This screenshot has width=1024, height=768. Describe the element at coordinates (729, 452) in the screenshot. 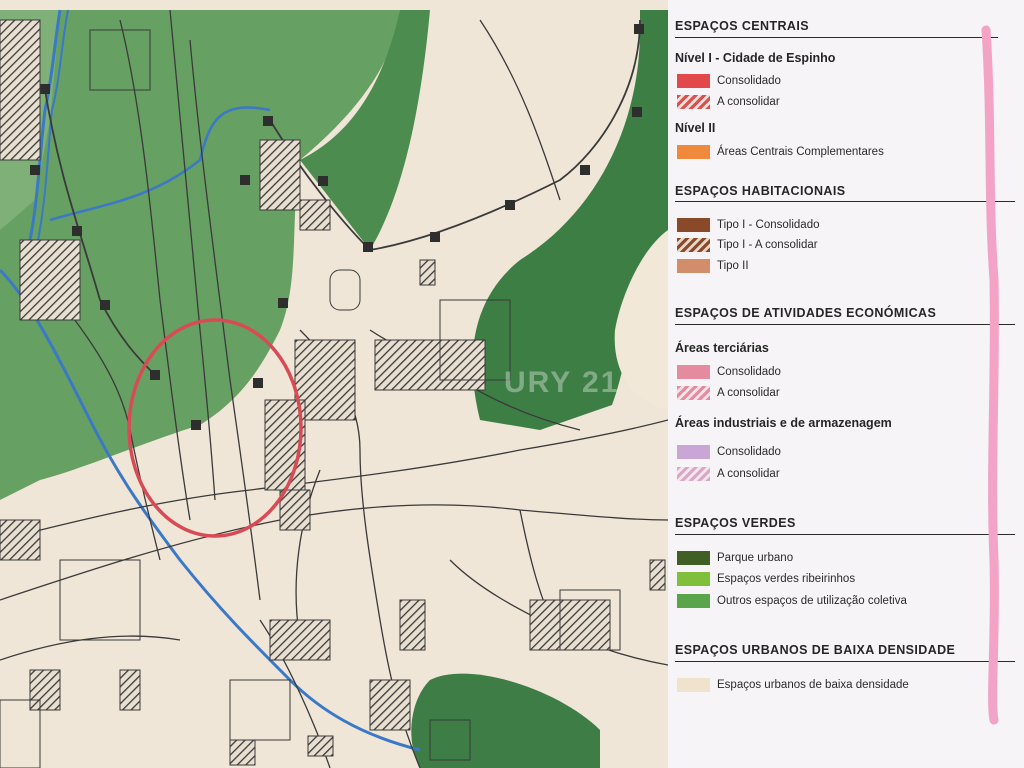

I see `legend-item-industriais-consolidado: Consolidado` at that location.